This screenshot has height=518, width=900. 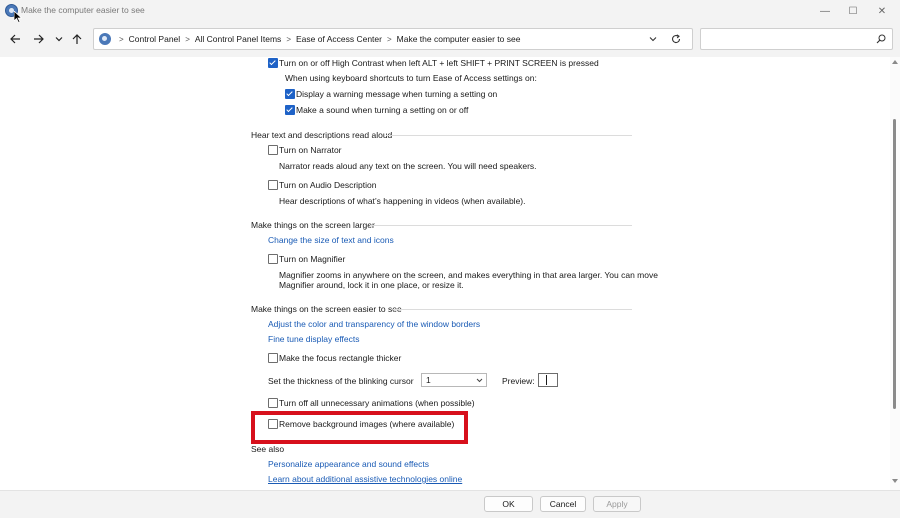 What do you see at coordinates (83, 10) in the screenshot?
I see `window-title: Make the computer easier to see` at bounding box center [83, 10].